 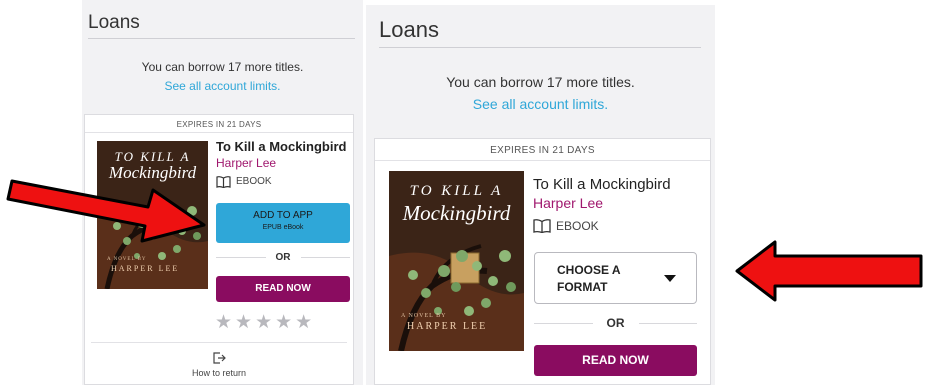 What do you see at coordinates (219, 373) in the screenshot?
I see `how-to-return-label: How to return` at bounding box center [219, 373].